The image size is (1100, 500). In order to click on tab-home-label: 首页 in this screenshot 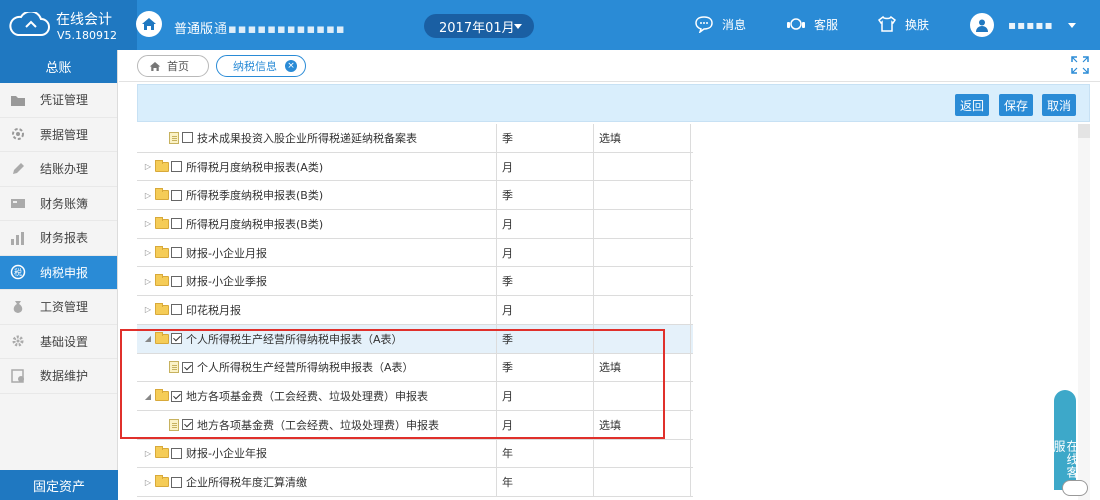, I will do `click(178, 66)`.